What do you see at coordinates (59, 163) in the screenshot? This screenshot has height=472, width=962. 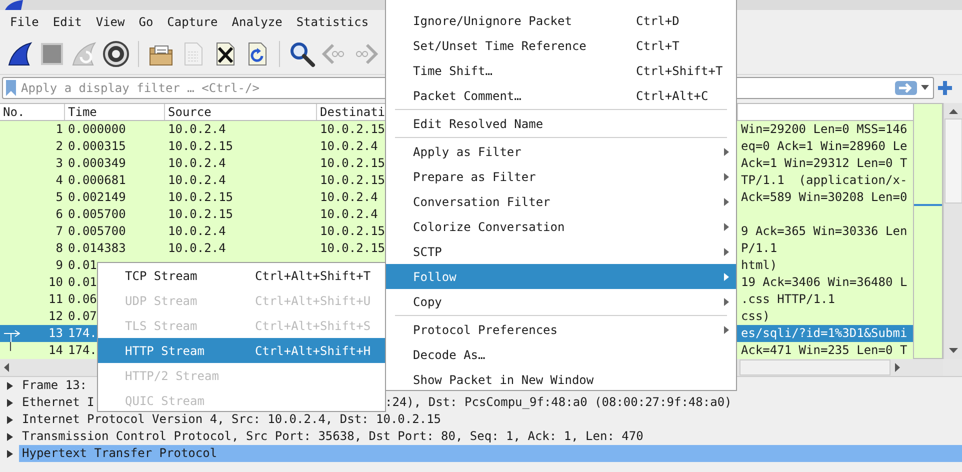 I see `table-cell: 3` at bounding box center [59, 163].